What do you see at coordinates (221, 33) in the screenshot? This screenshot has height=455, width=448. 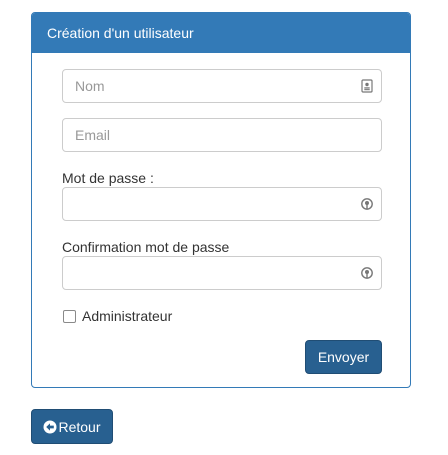 I see `panel-title: Création d'un utilisateur` at bounding box center [221, 33].